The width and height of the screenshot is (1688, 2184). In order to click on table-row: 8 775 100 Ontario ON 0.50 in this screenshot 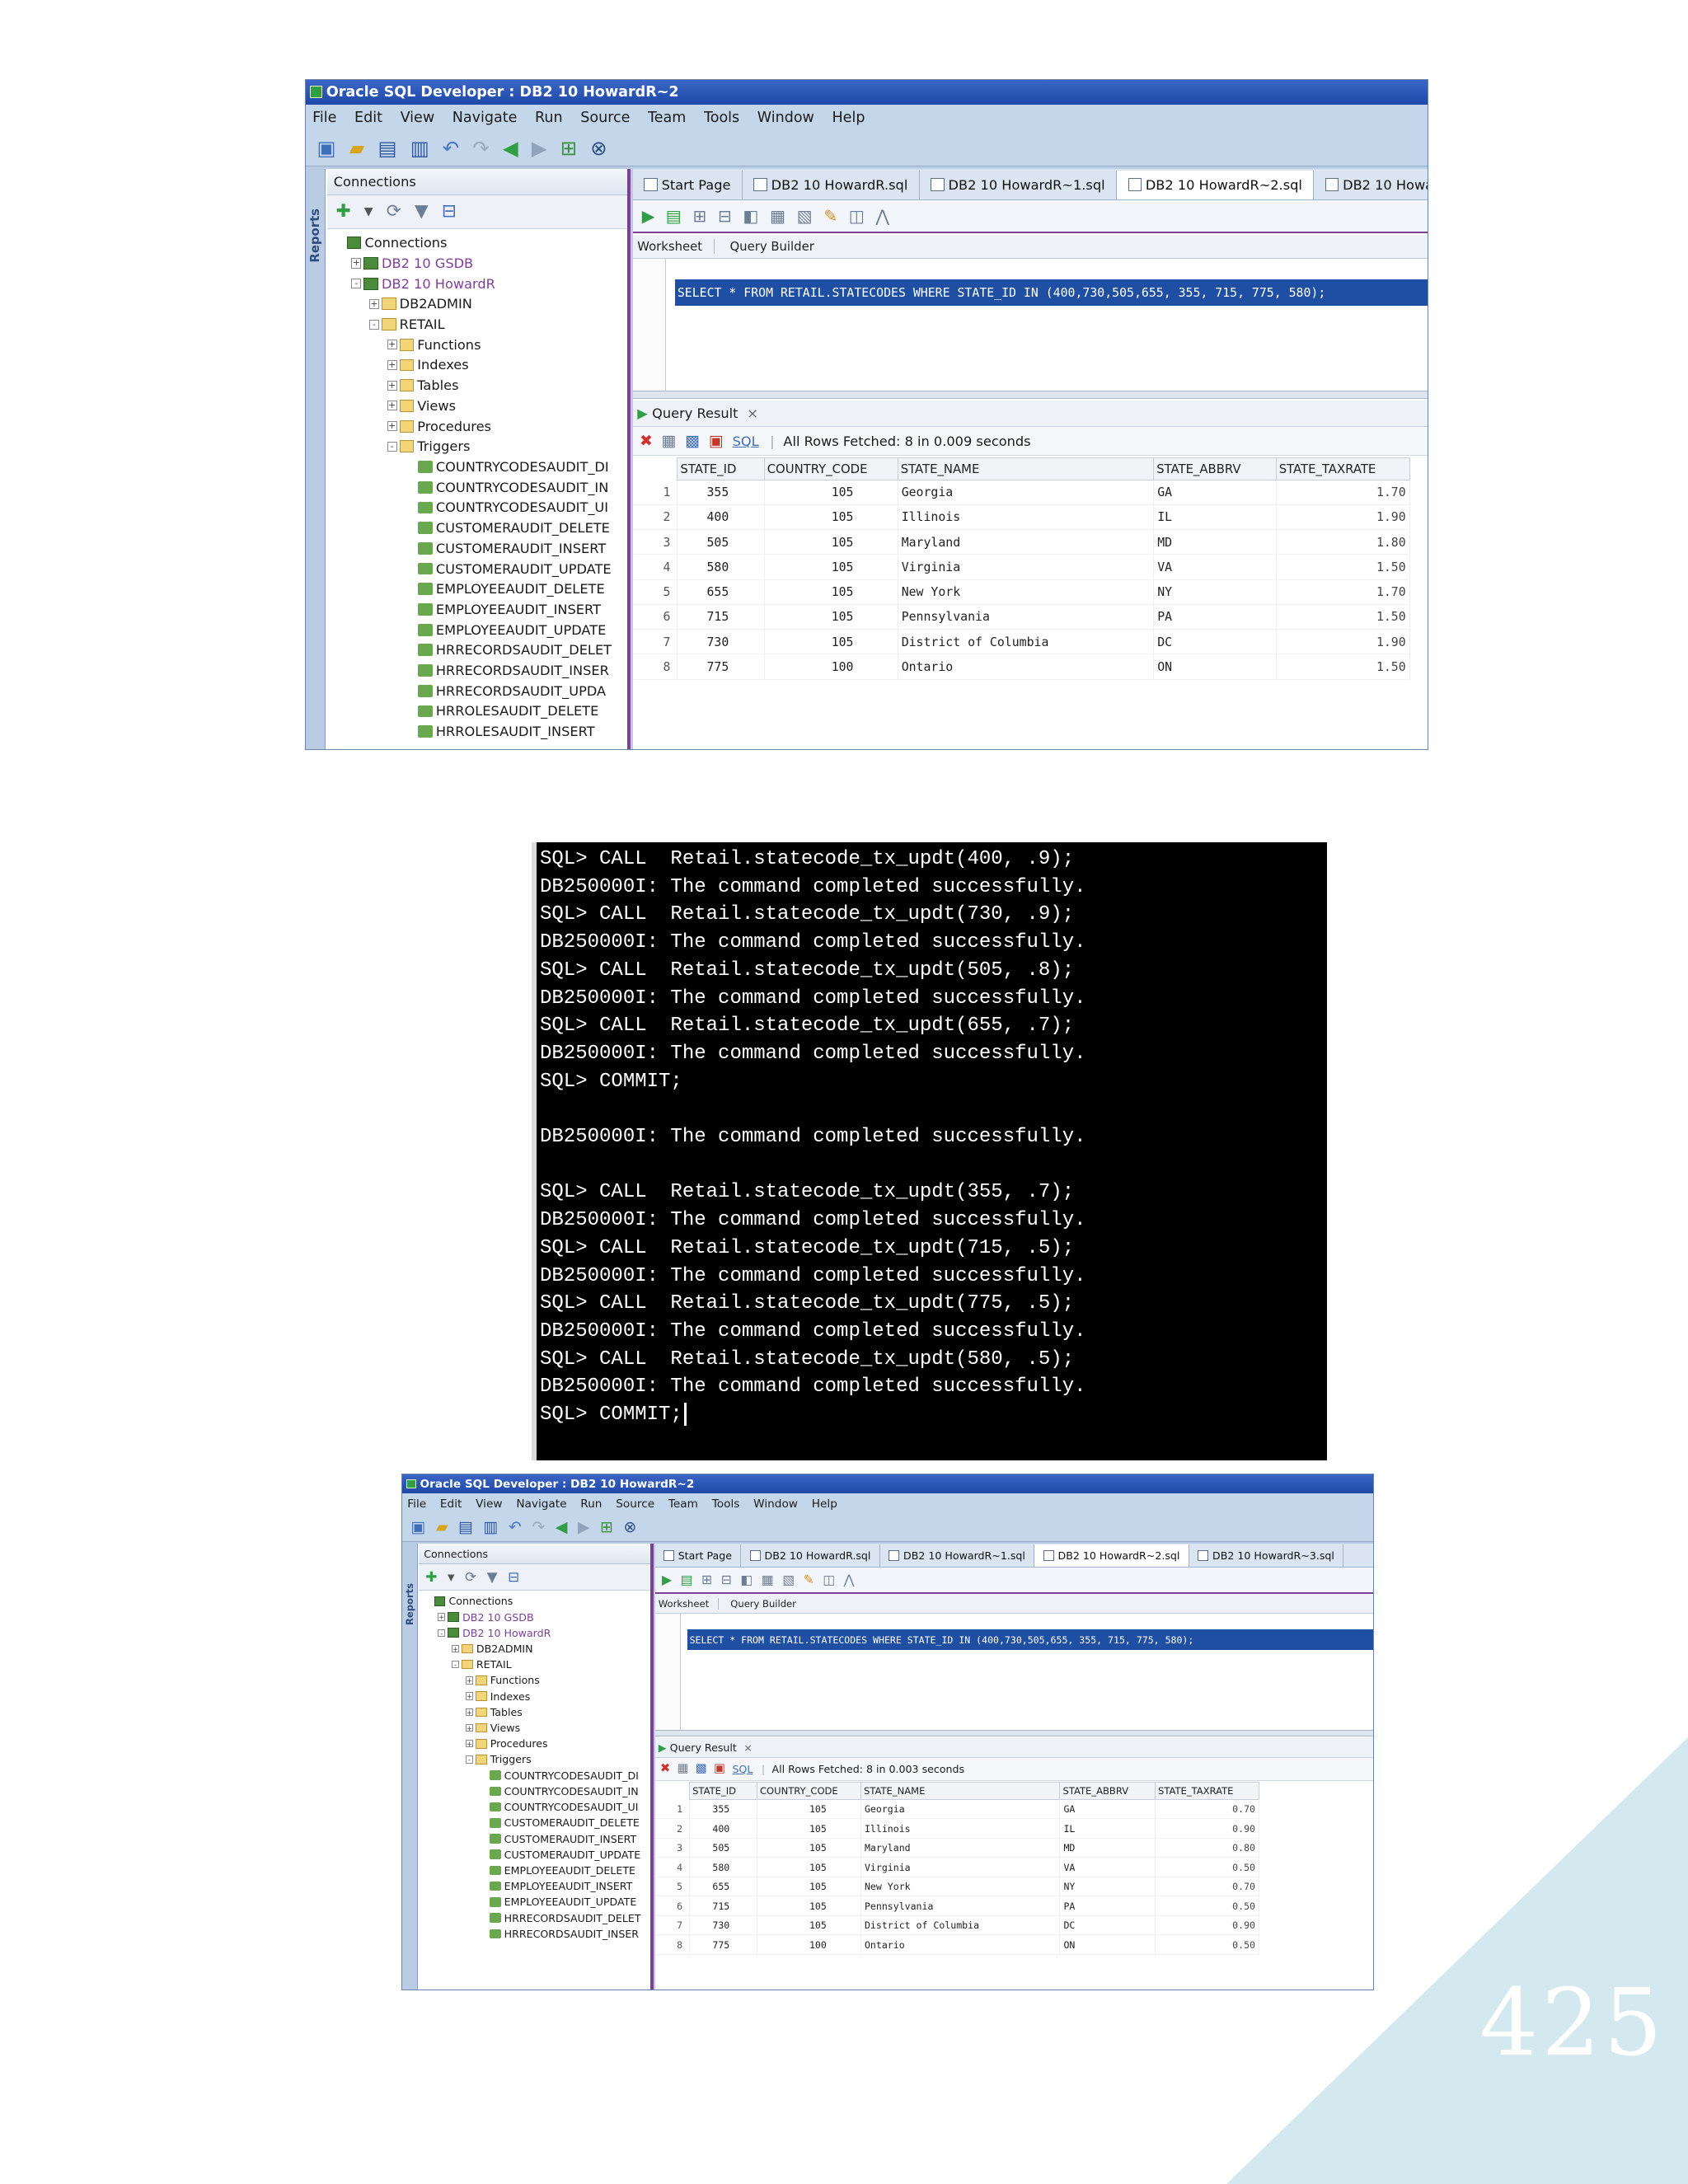, I will do `click(956, 1944)`.